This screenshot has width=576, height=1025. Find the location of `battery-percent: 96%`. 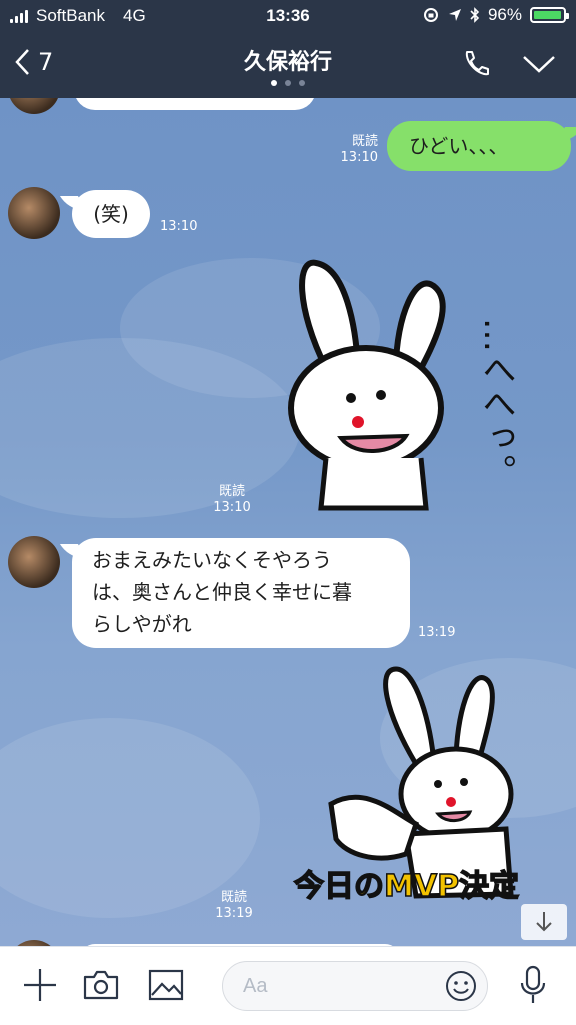

battery-percent: 96% is located at coordinates (504, 14).